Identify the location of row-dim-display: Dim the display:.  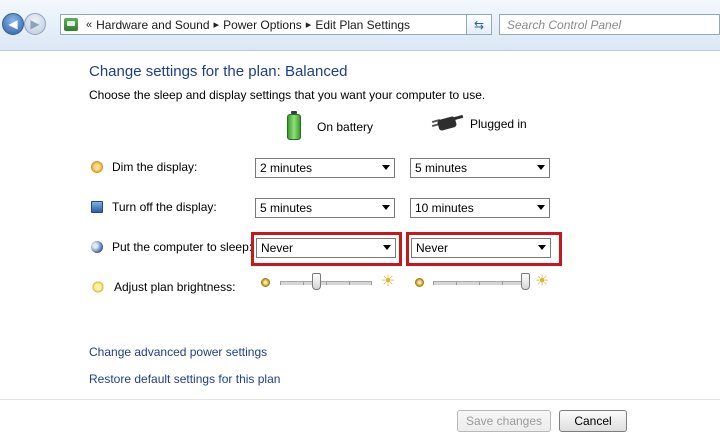
(144, 167).